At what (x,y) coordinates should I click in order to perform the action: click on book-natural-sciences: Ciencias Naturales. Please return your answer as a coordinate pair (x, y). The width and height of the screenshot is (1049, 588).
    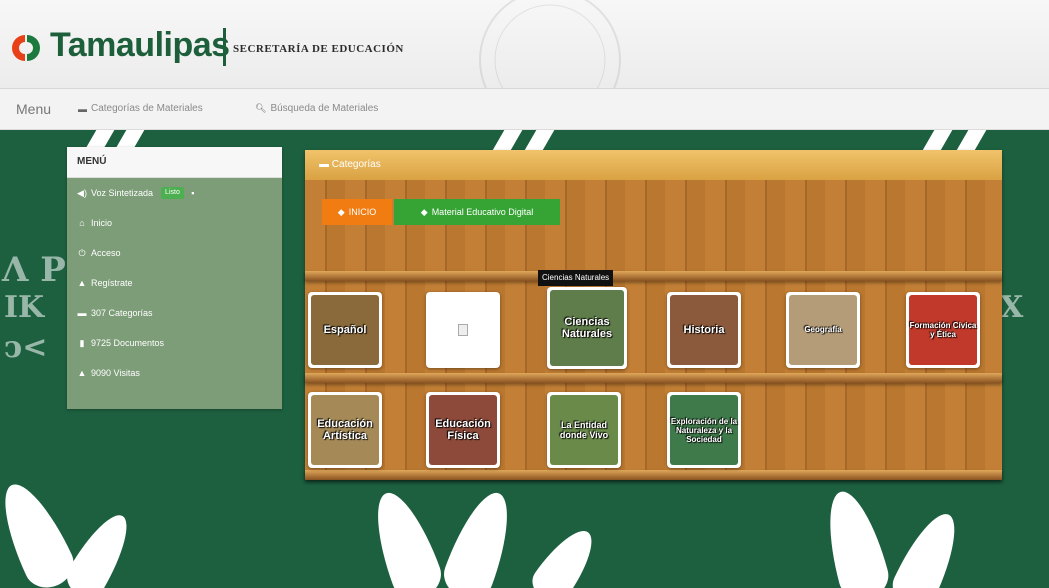
    Looking at the image, I should click on (587, 328).